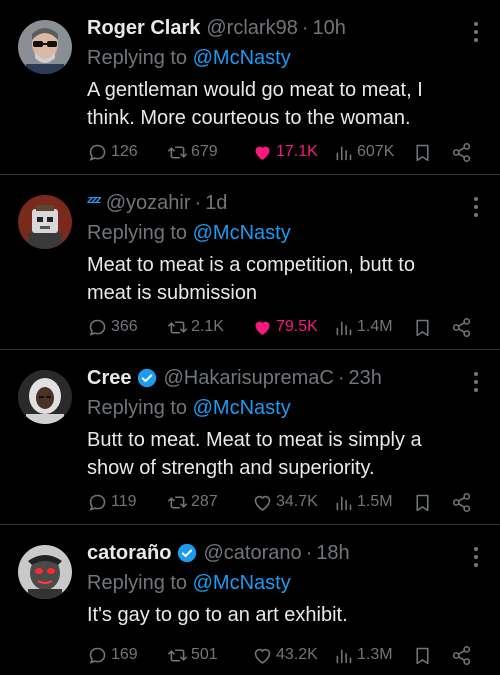 The width and height of the screenshot is (500, 675). I want to click on timestamp: 23h, so click(365, 378).